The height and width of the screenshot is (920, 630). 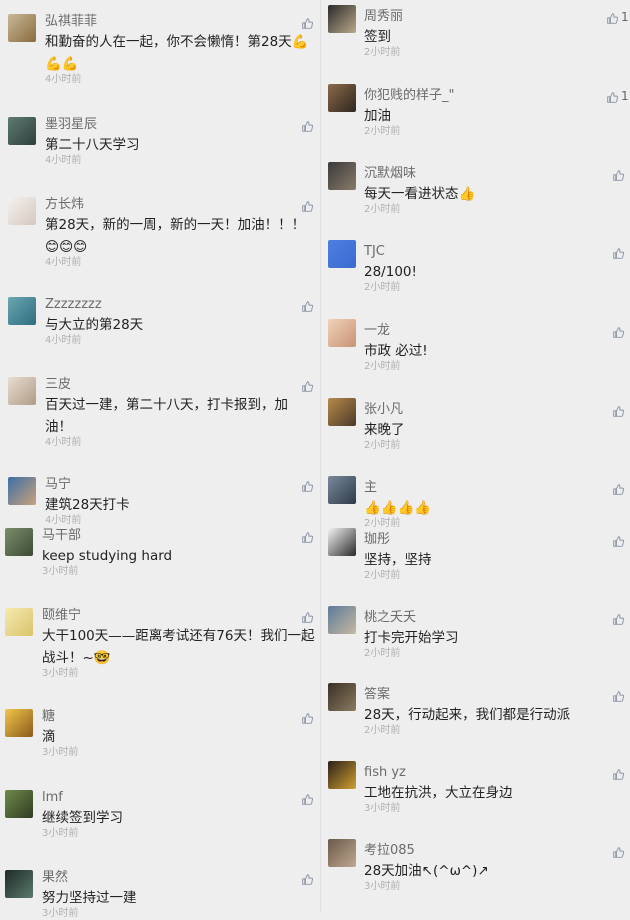 I want to click on comment-text: 28天，行动起来，我们都是行动派, so click(x=467, y=715).